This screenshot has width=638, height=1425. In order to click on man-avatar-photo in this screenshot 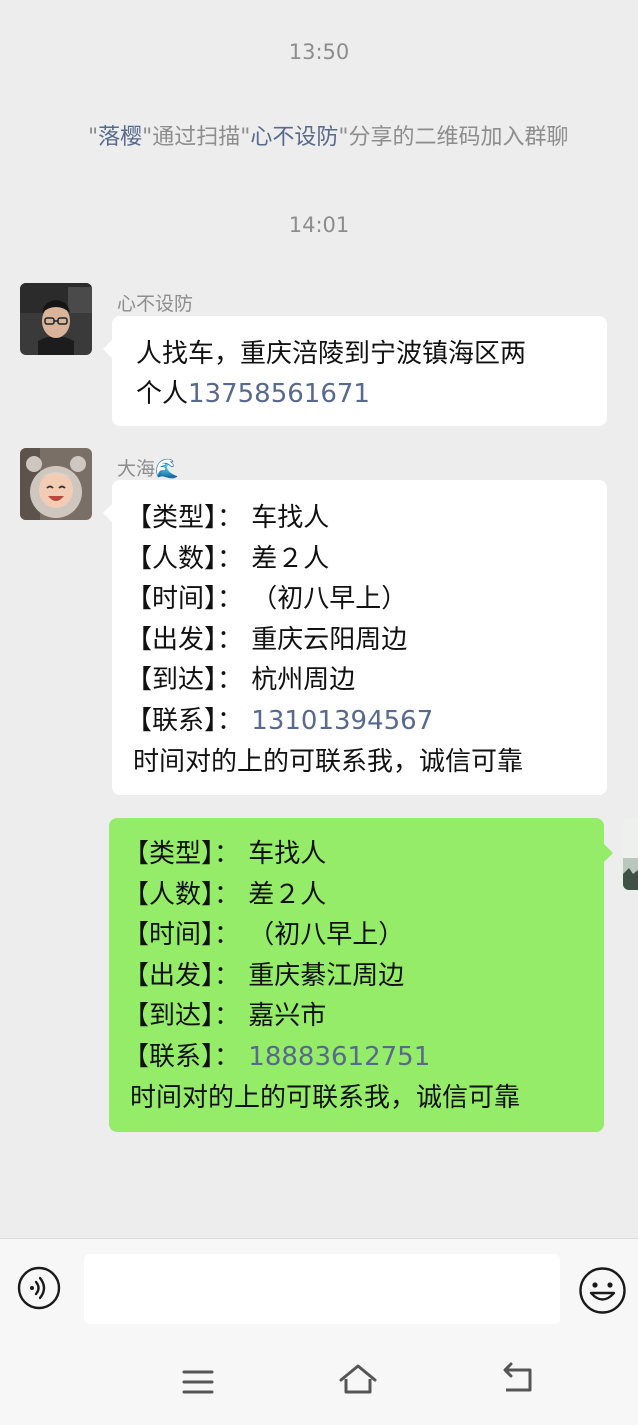, I will do `click(56, 319)`.